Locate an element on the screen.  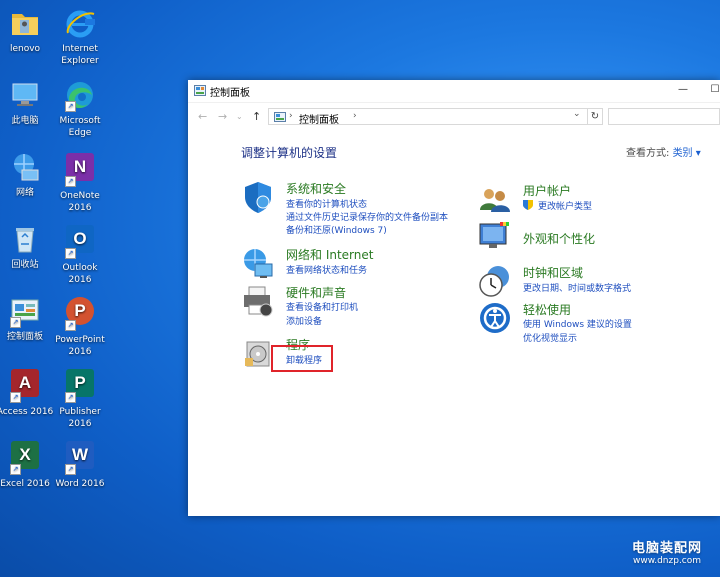
desktop-icon-label: OneNote 2016 is located at coordinates (80, 202).